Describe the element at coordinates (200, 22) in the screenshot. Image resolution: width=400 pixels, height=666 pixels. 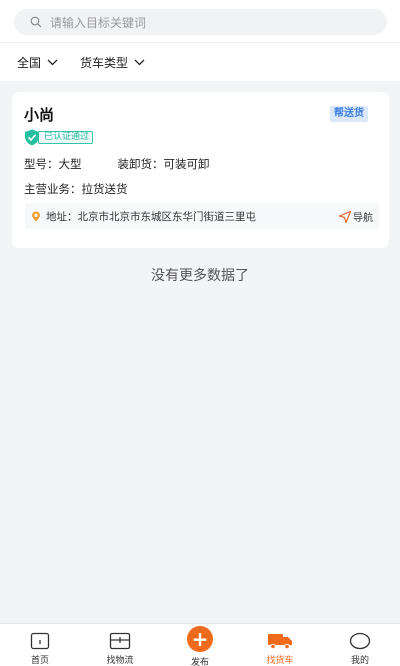
I see `search-bar: 请输入目标关键词` at that location.